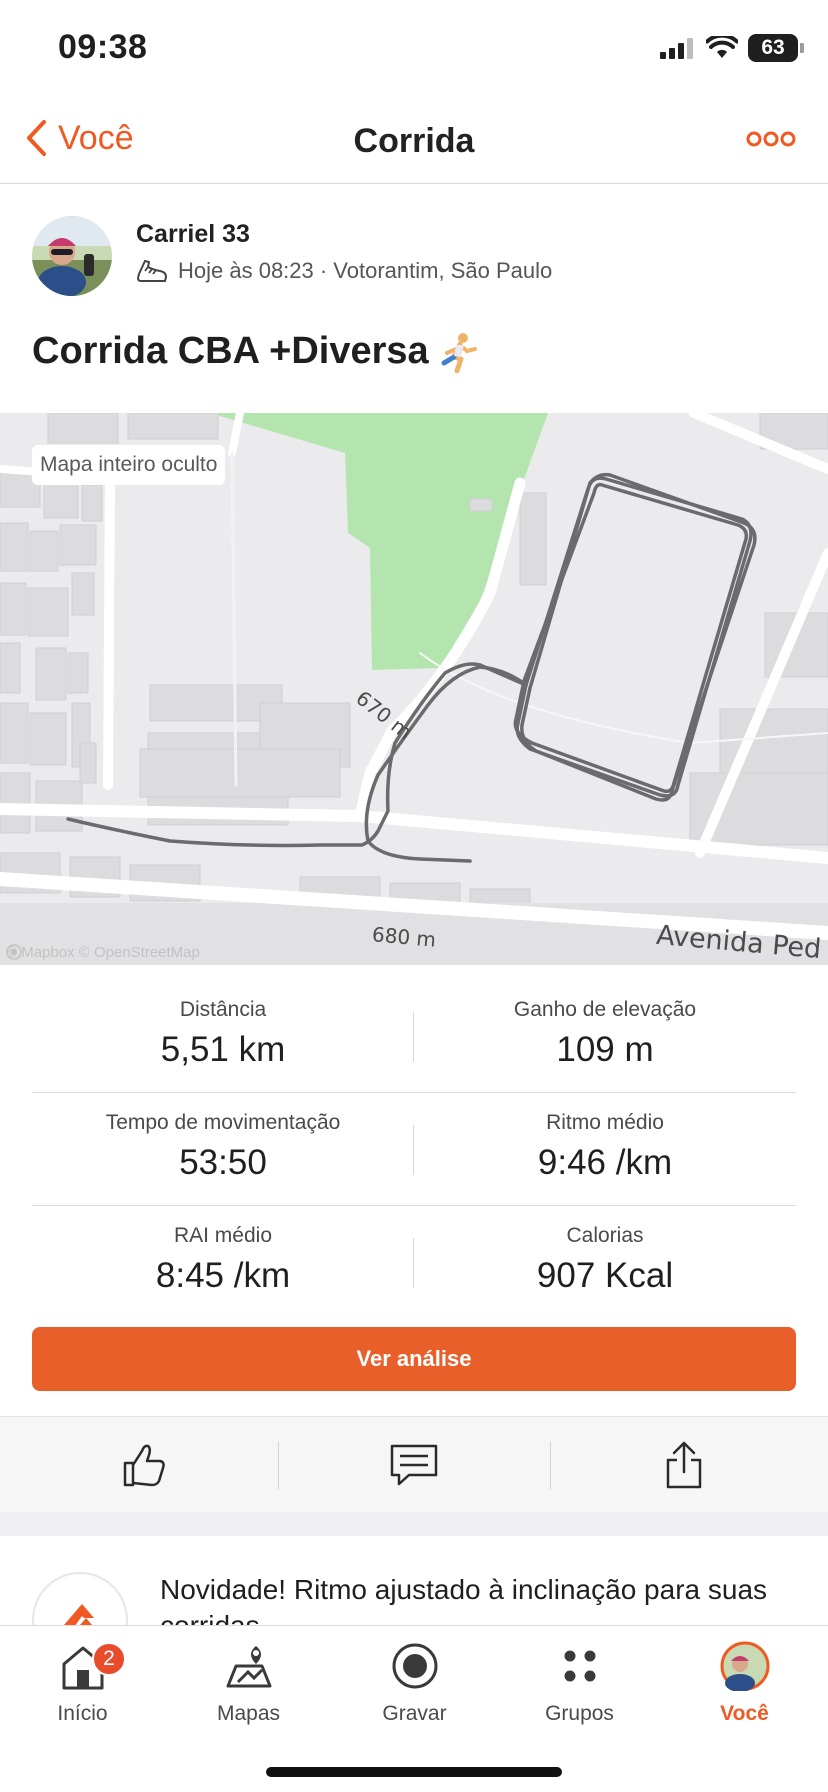 This screenshot has width=828, height=1792. I want to click on page-title: Corrida, so click(414, 141).